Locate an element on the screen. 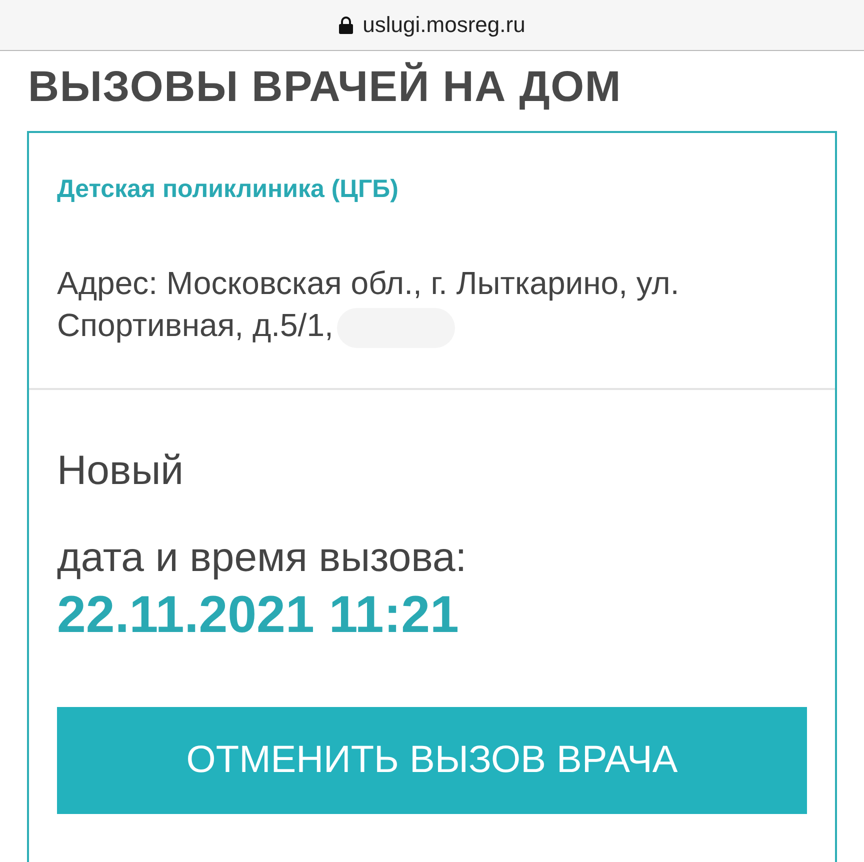 The height and width of the screenshot is (862, 864). address-text: Адрес: Московская обл., г. Лыткарино, ул. Спортивная, д.5/1, is located at coordinates (368, 304).